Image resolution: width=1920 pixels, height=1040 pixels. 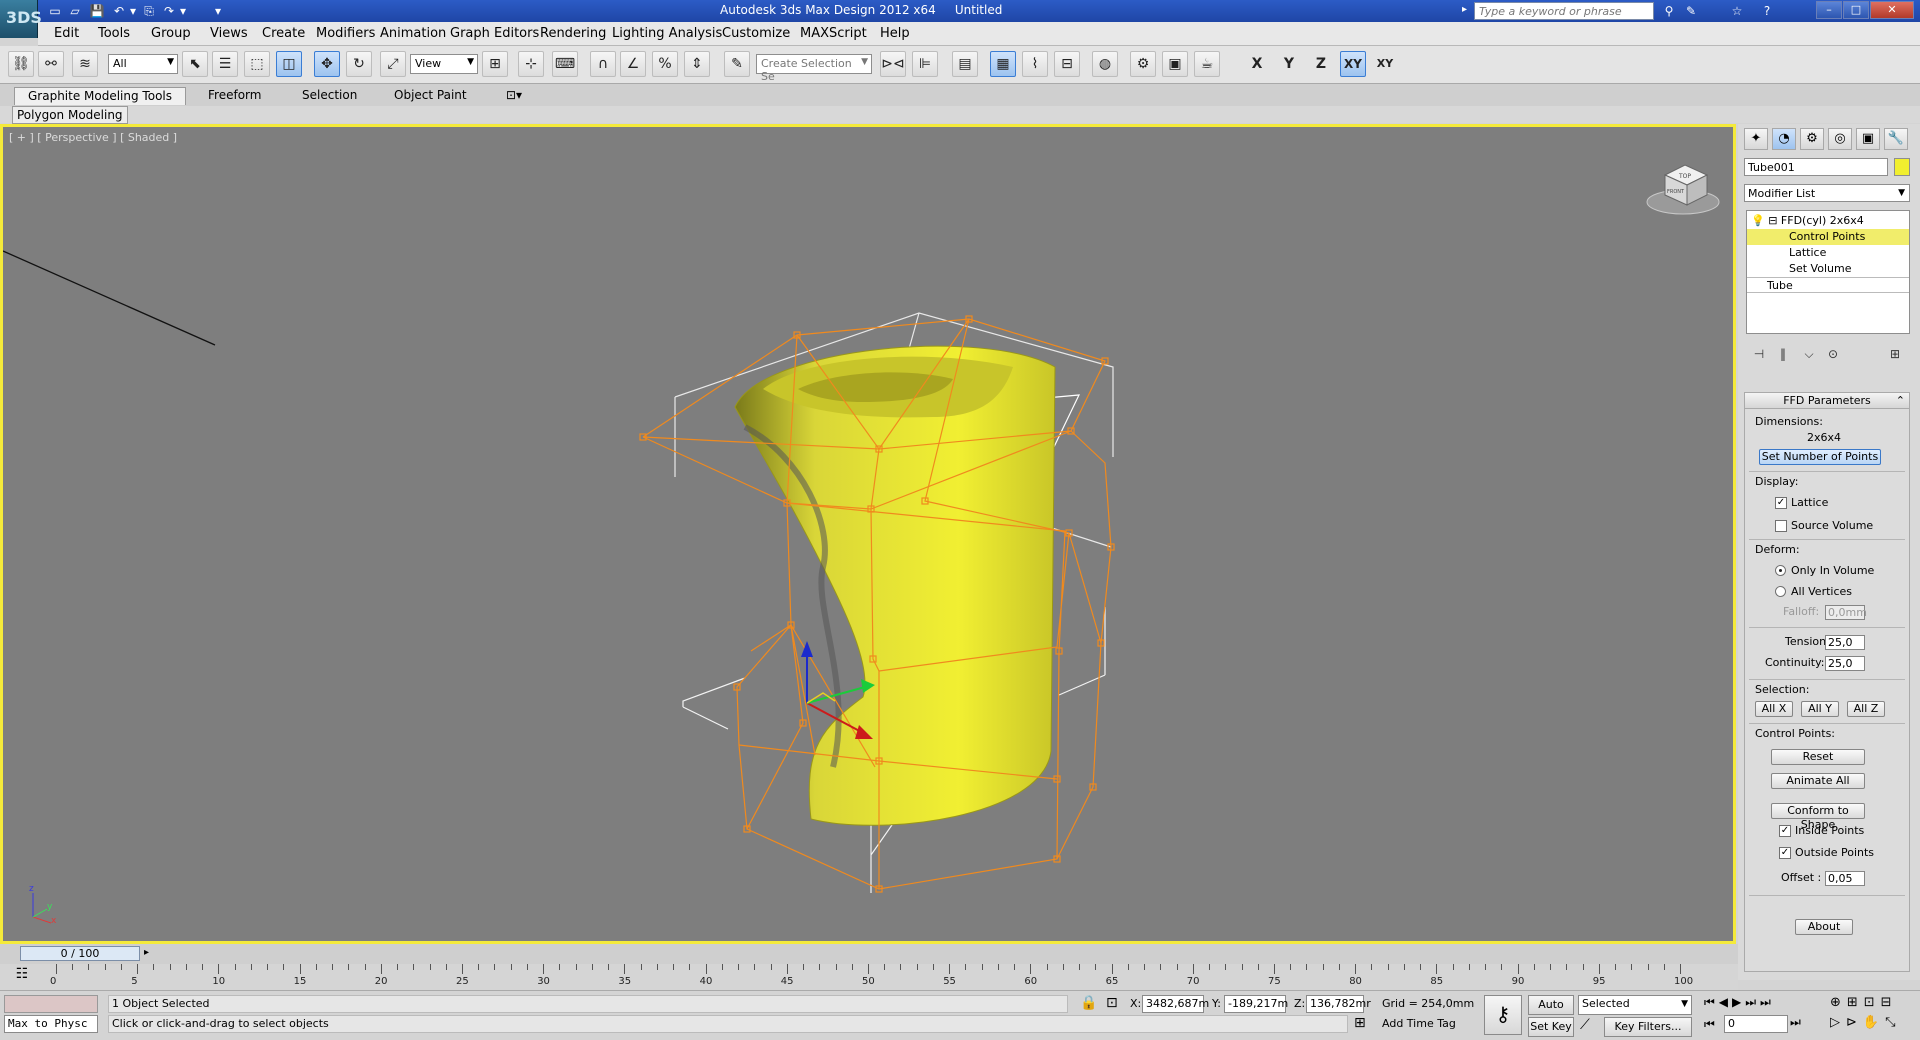 I want to click on source-volume-checkbox, so click(x=1781, y=526).